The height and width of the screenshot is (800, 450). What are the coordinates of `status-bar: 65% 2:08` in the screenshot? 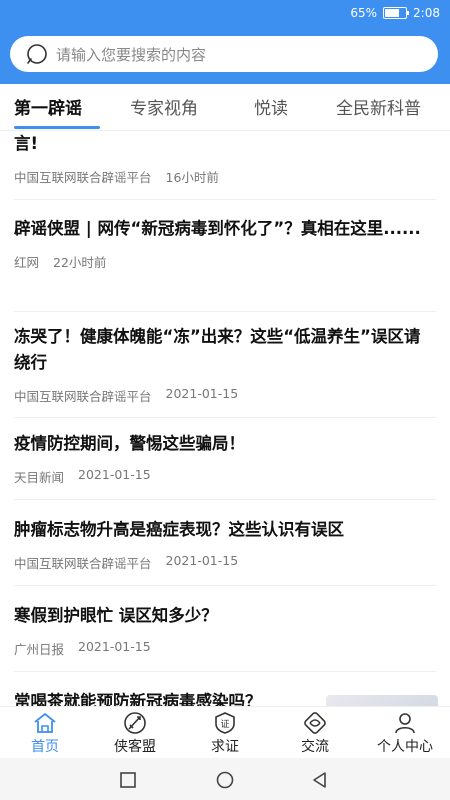 It's located at (395, 13).